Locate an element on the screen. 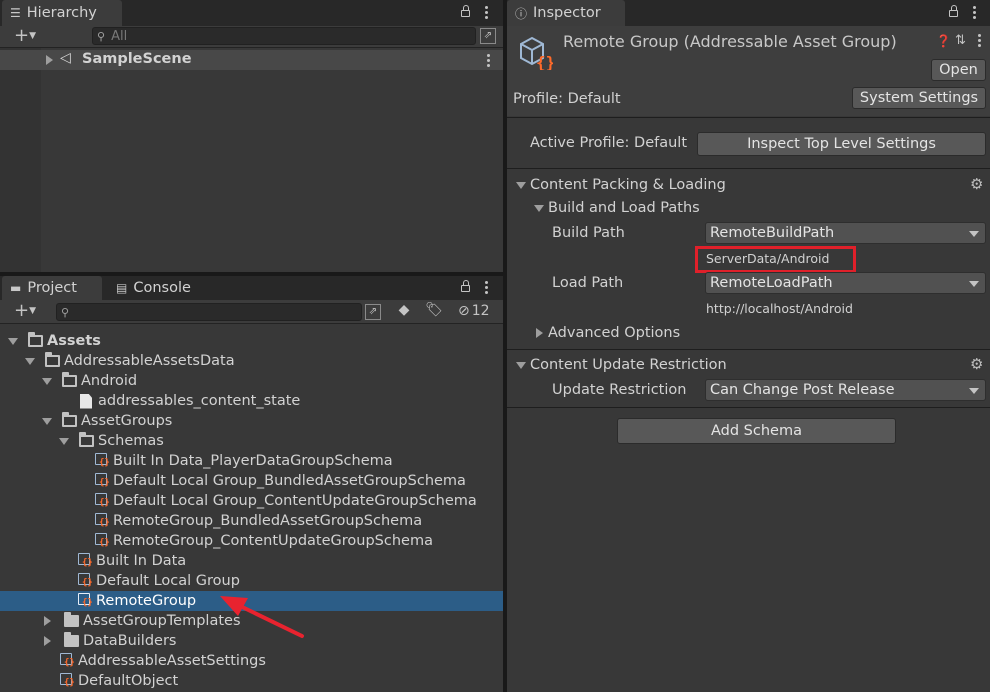 Image resolution: width=990 pixels, height=692 pixels. system-settings-label: System Settings is located at coordinates (919, 98).